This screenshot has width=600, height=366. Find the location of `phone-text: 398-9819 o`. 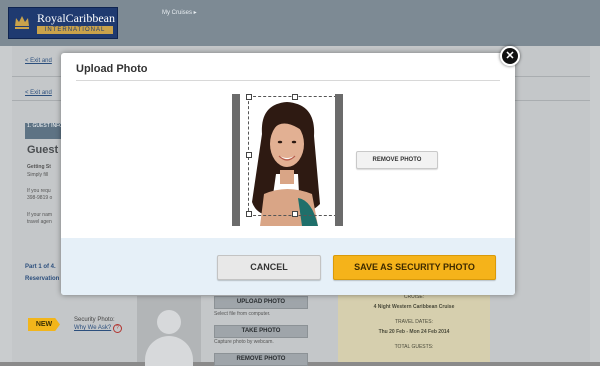

phone-text: 398-9819 o is located at coordinates (40, 198).